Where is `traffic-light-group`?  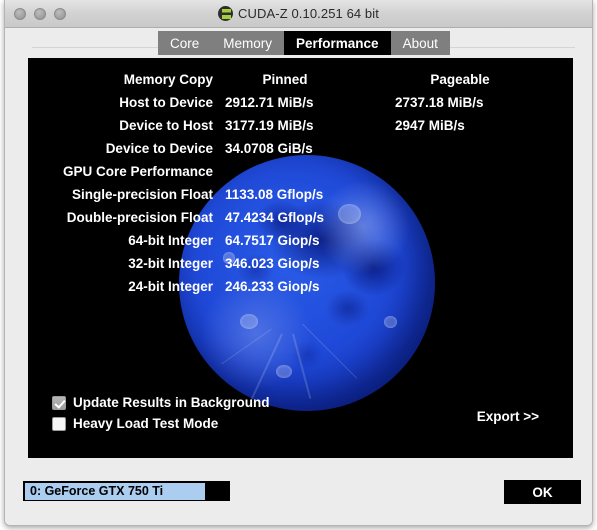 traffic-light-group is located at coordinates (40, 13).